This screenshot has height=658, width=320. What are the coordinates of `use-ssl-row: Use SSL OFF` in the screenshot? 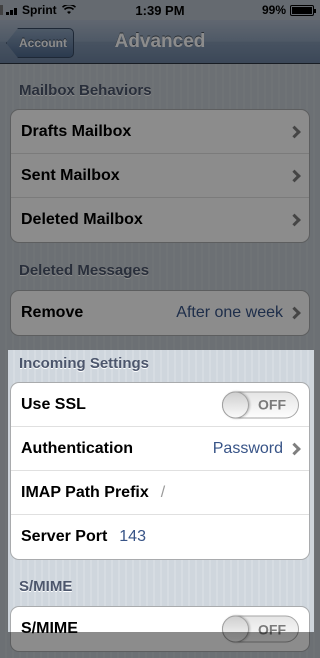 It's located at (160, 405).